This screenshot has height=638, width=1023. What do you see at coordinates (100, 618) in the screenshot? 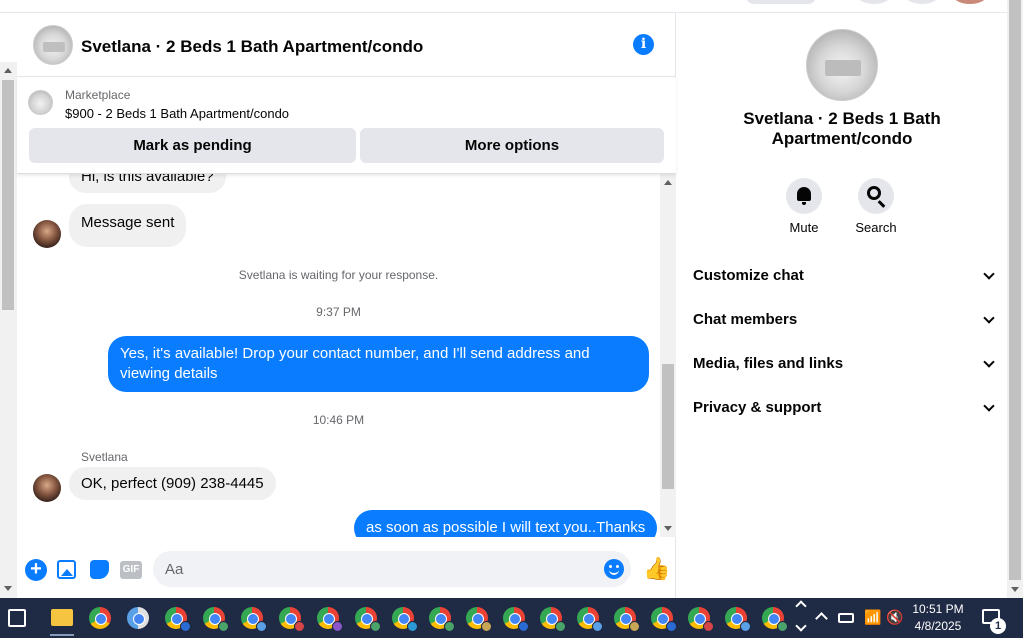
I see `chrome-icon` at bounding box center [100, 618].